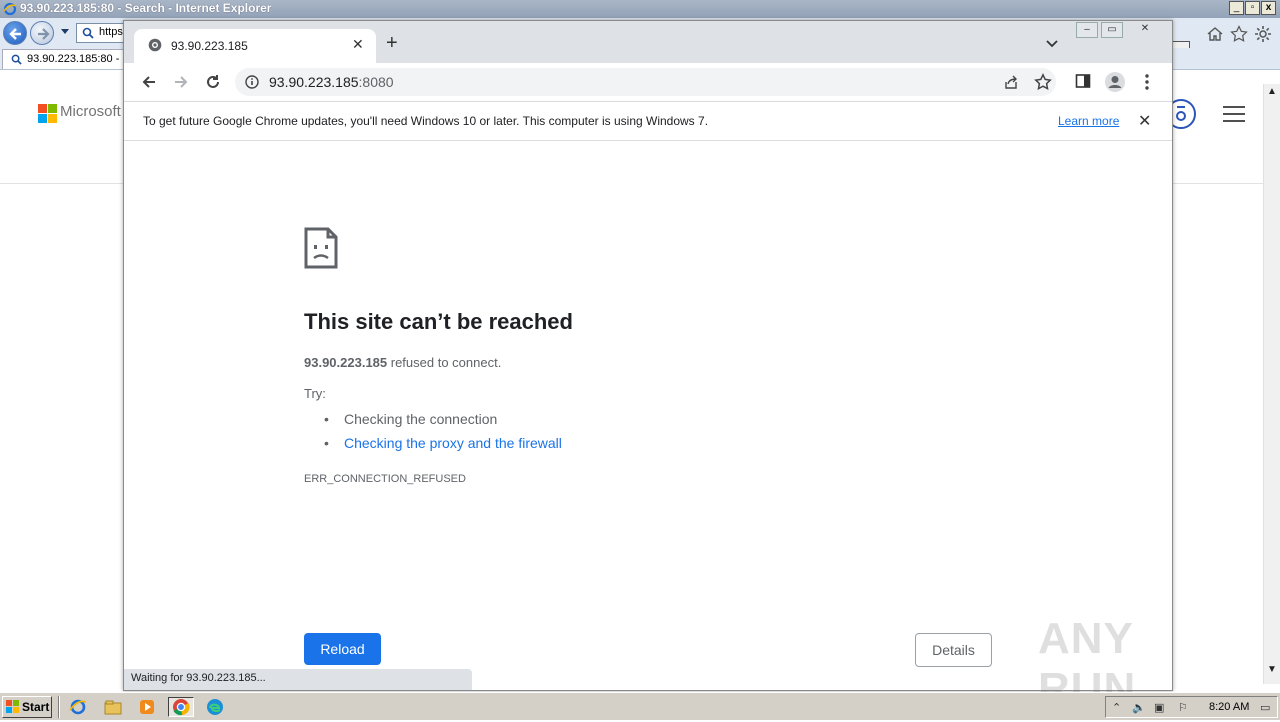 This screenshot has width=1280, height=722. What do you see at coordinates (1147, 82) in the screenshot?
I see `more-menu-icon` at bounding box center [1147, 82].